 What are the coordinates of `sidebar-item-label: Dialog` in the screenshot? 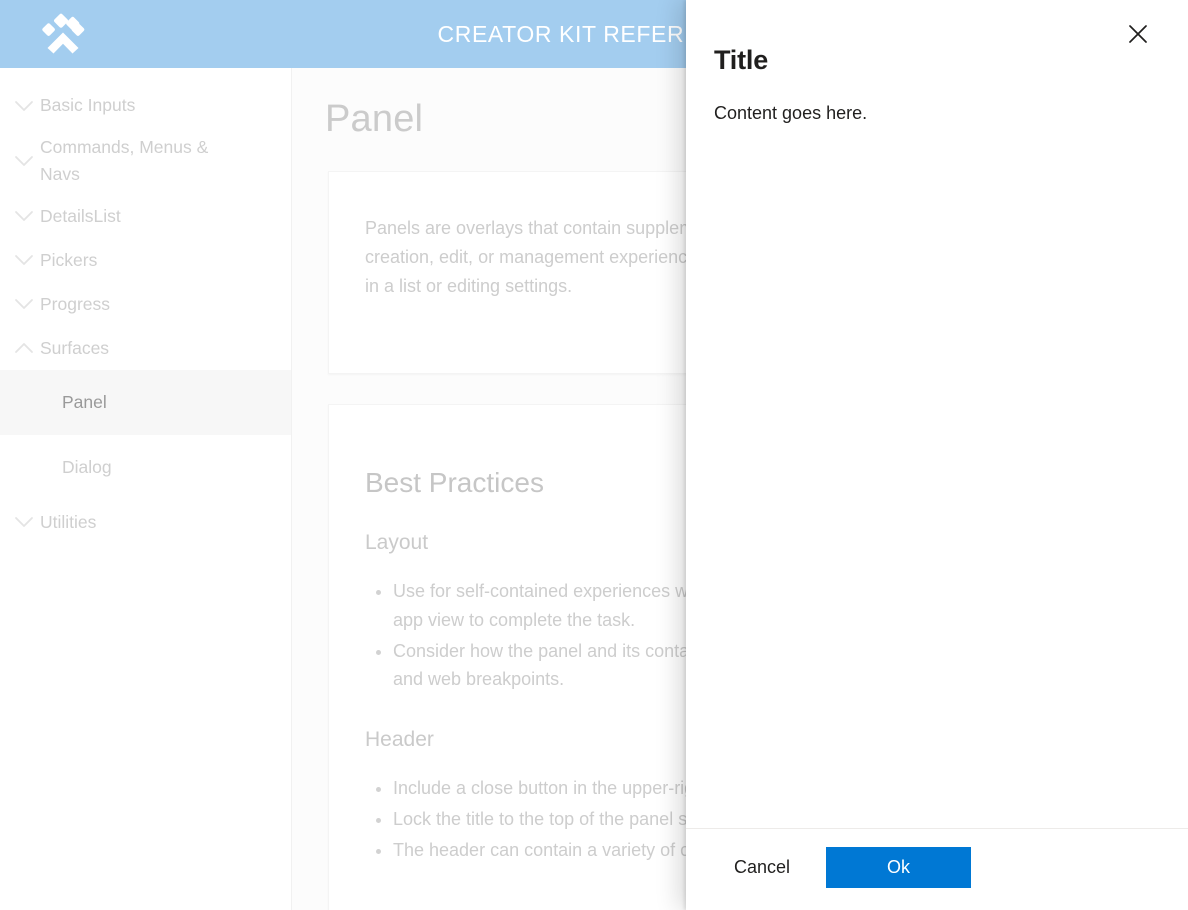 It's located at (87, 467).